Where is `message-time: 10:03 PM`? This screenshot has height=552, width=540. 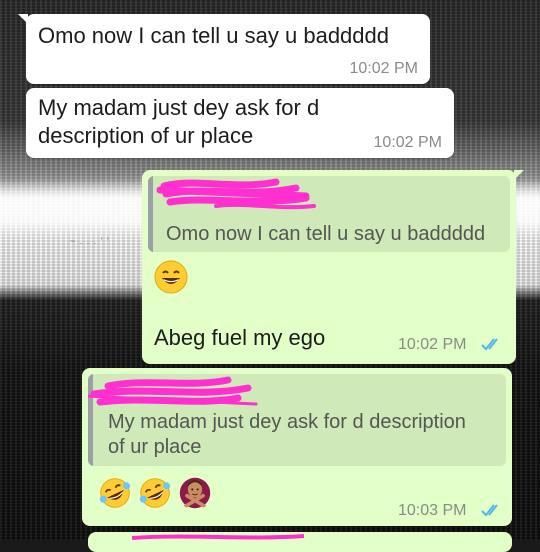
message-time: 10:03 PM is located at coordinates (432, 510).